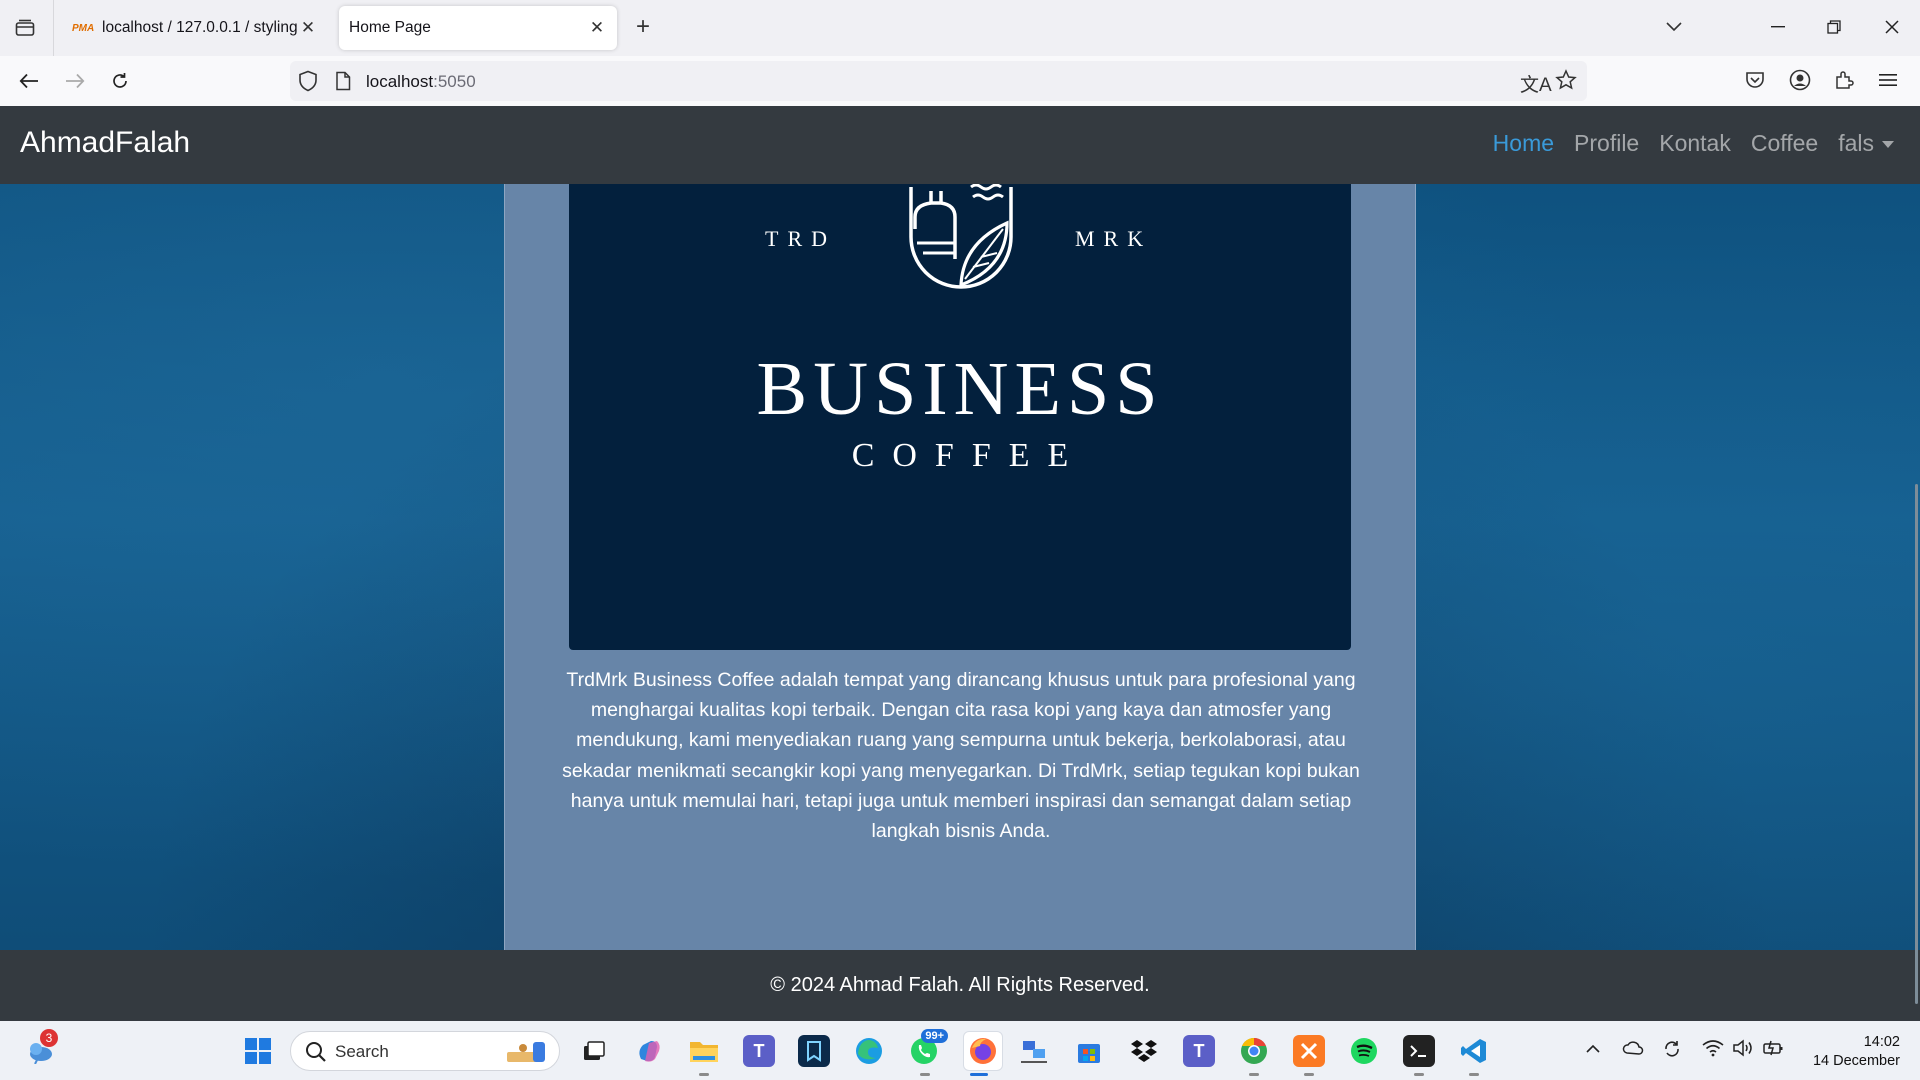  Describe the element at coordinates (1674, 27) in the screenshot. I see `list-all-tabs-icon` at that location.